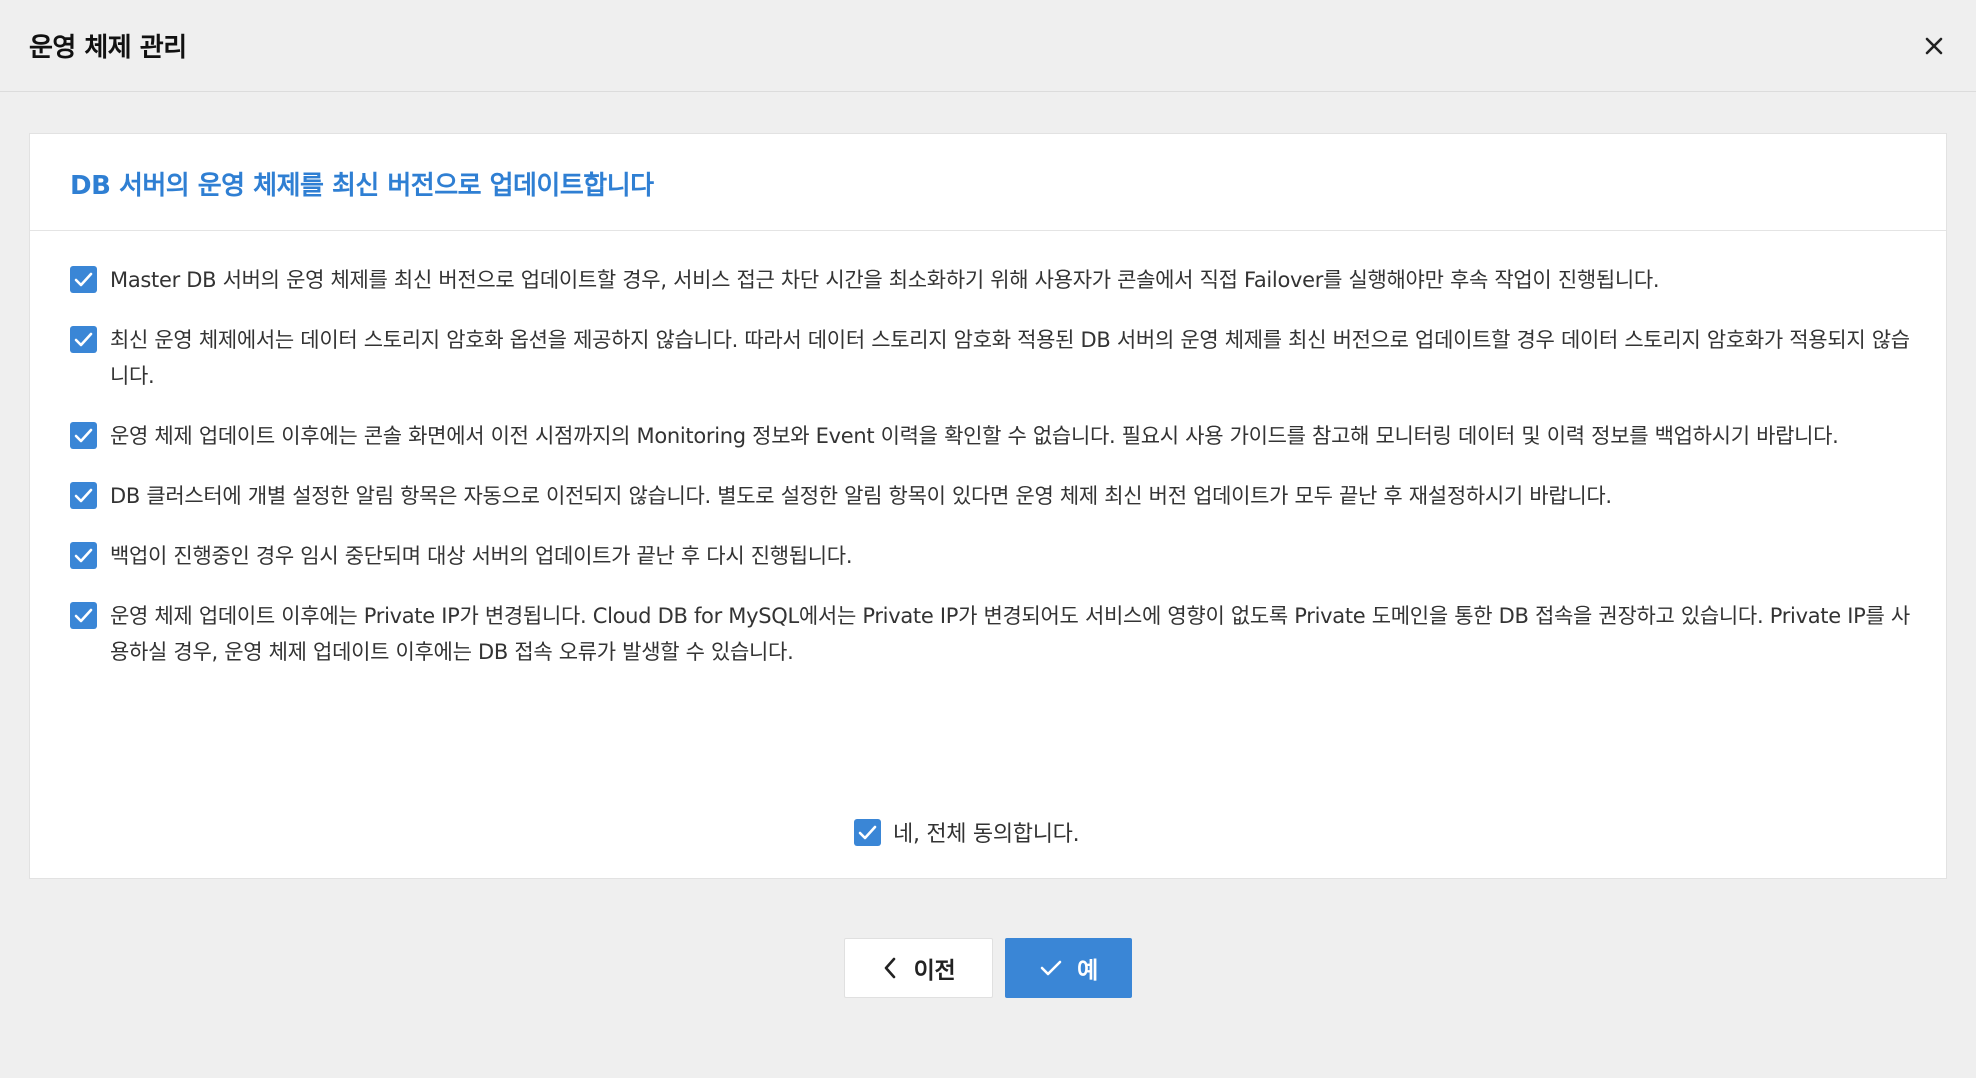 The height and width of the screenshot is (1078, 1976). I want to click on close-icon, so click(1934, 46).